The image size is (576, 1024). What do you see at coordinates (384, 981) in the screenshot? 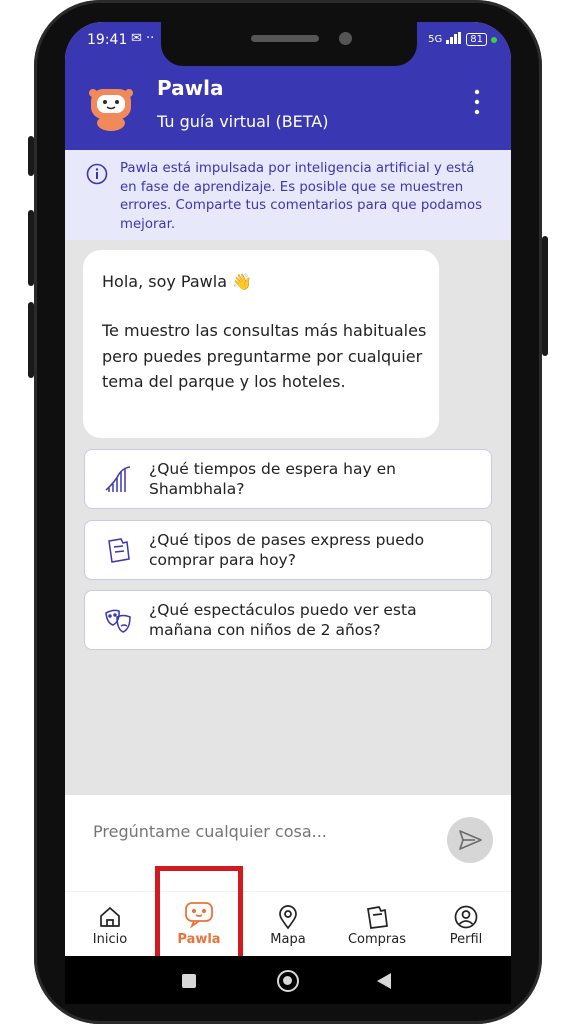
I see `back-button` at bounding box center [384, 981].